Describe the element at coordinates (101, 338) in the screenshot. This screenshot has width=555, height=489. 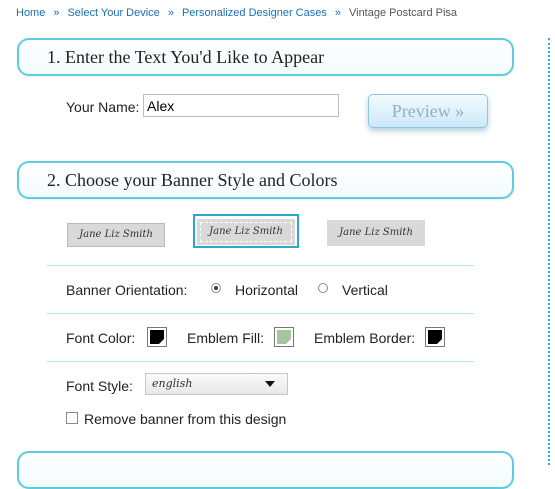
I see `font-color-label: Font Color:` at that location.